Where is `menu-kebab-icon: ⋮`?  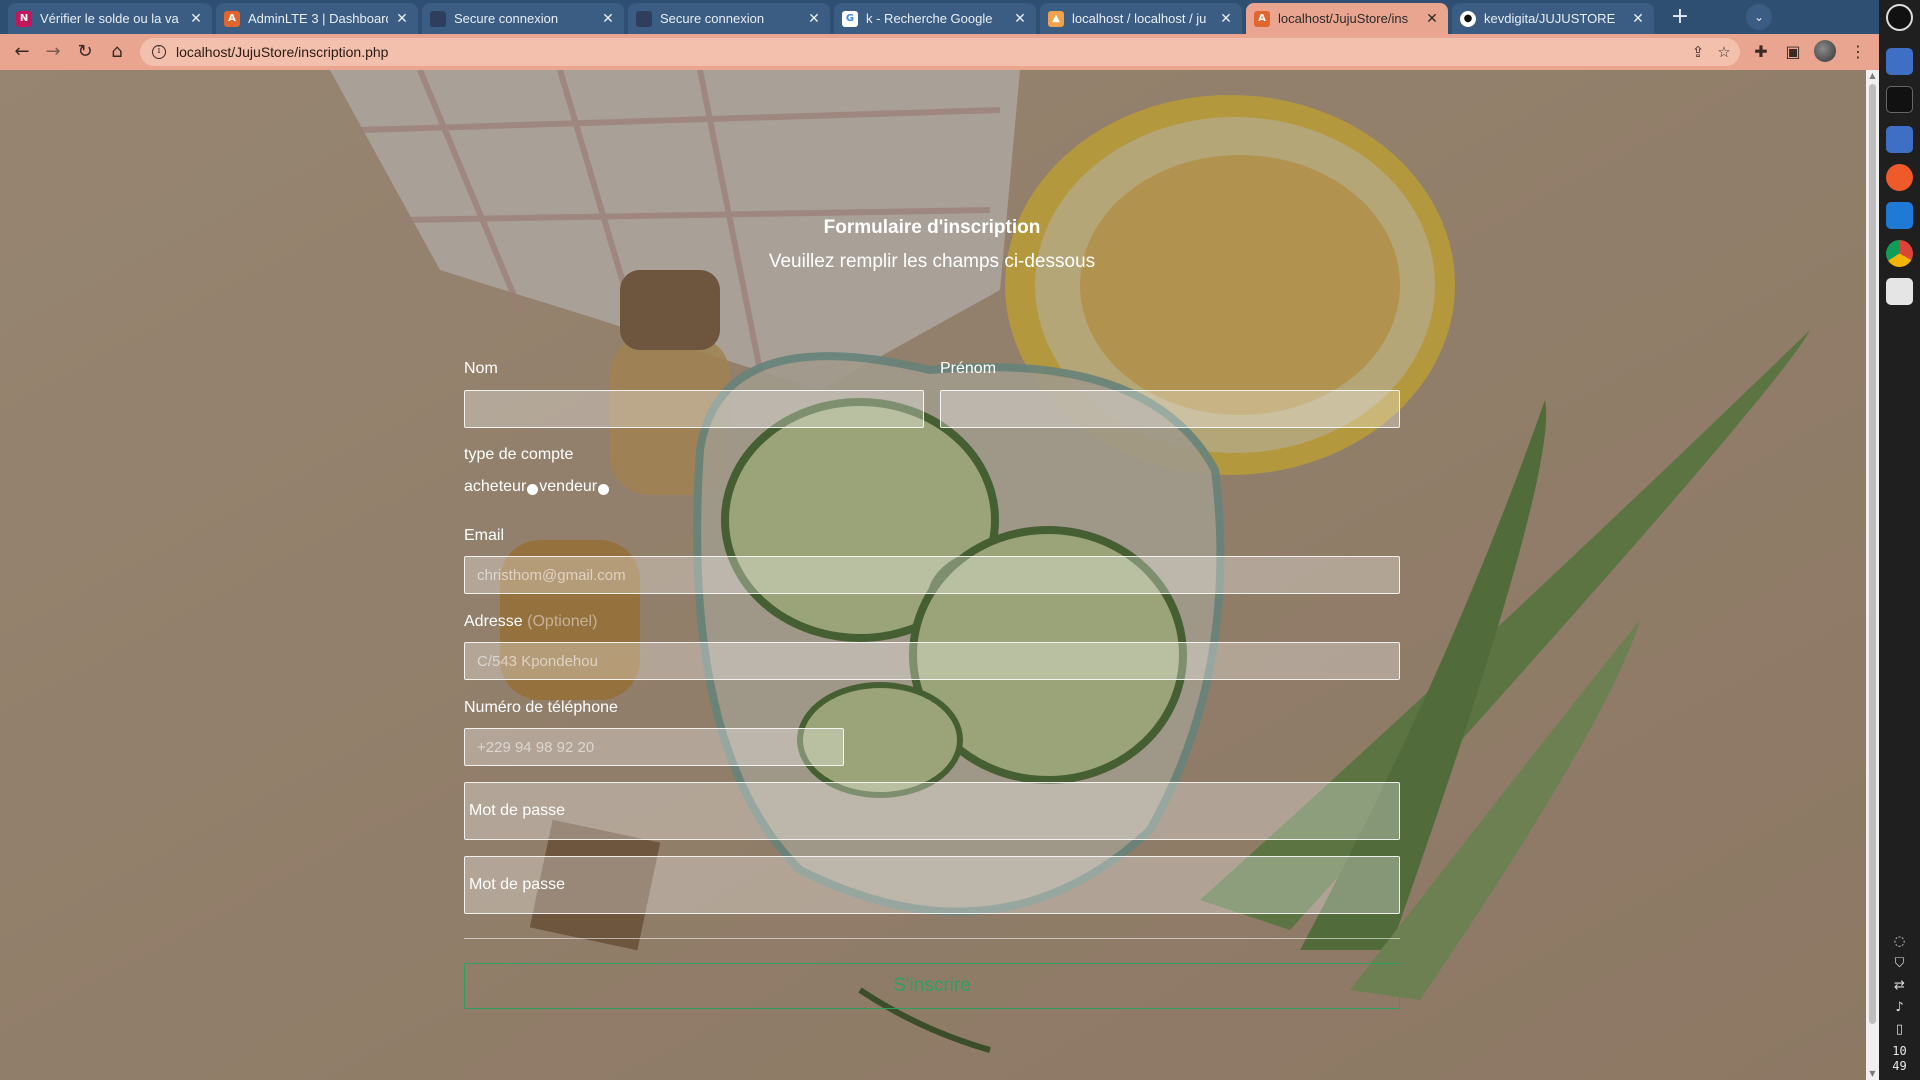
menu-kebab-icon: ⋮ is located at coordinates (1858, 52).